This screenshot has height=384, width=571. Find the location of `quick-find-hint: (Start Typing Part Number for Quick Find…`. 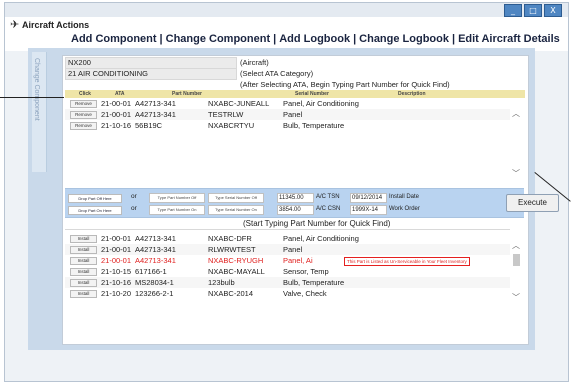

quick-find-hint: (Start Typing Part Number for Quick Find… is located at coordinates (317, 223).